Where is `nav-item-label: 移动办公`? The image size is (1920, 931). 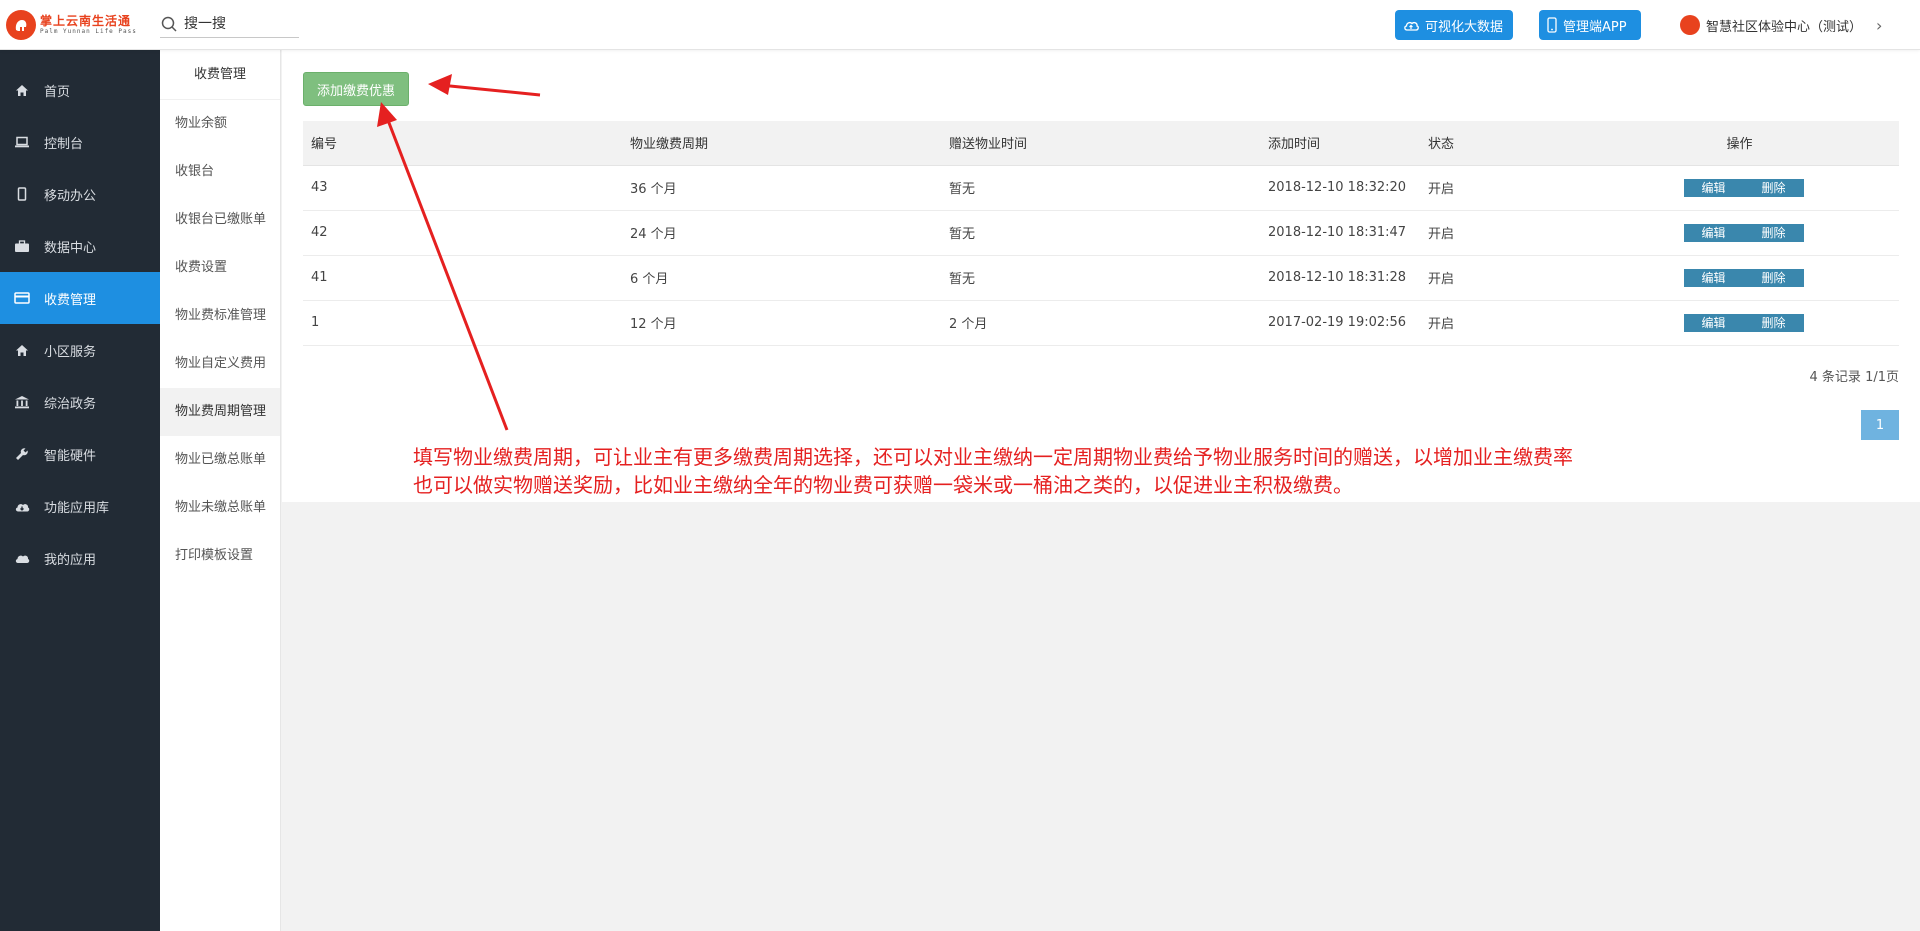 nav-item-label: 移动办公 is located at coordinates (70, 196).